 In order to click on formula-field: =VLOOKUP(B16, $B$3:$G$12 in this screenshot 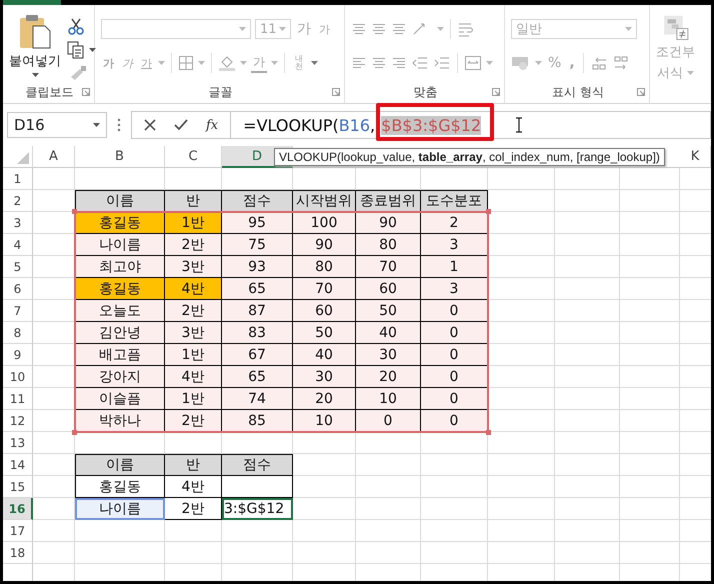, I will do `click(470, 125)`.